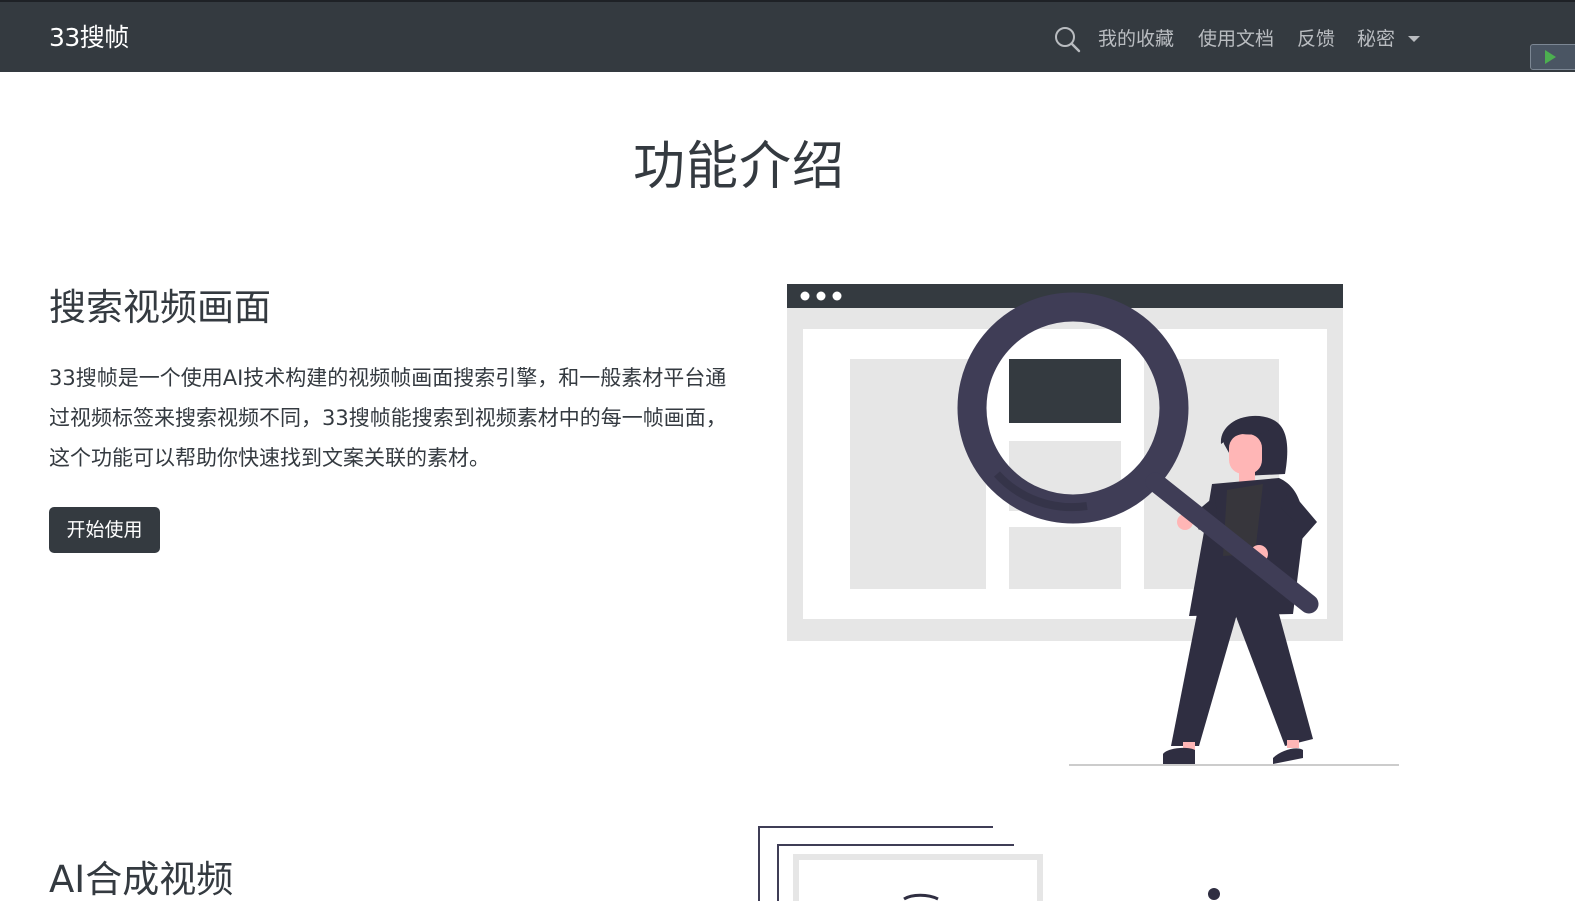 The image size is (1575, 904). Describe the element at coordinates (1316, 39) in the screenshot. I see `nav-link-feedback: 反馈` at that location.